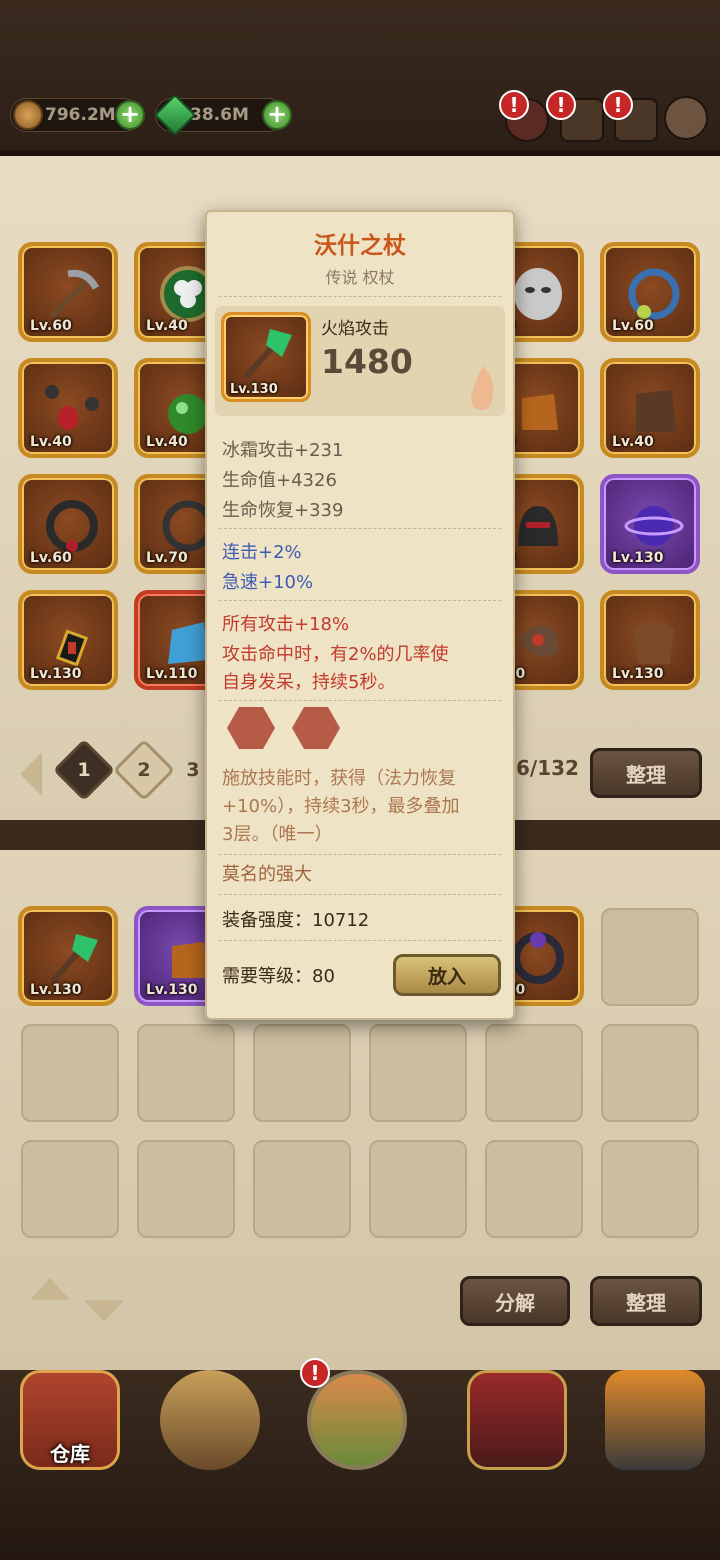 This screenshot has width=720, height=1560. Describe the element at coordinates (193, 770) in the screenshot. I see `page-number: 3` at that location.